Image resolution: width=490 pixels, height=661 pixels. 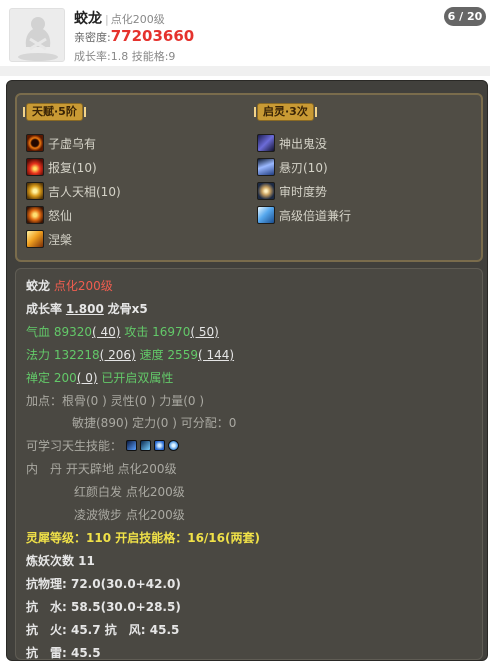 I want to click on growth-value: 1.800, so click(x=84, y=309).